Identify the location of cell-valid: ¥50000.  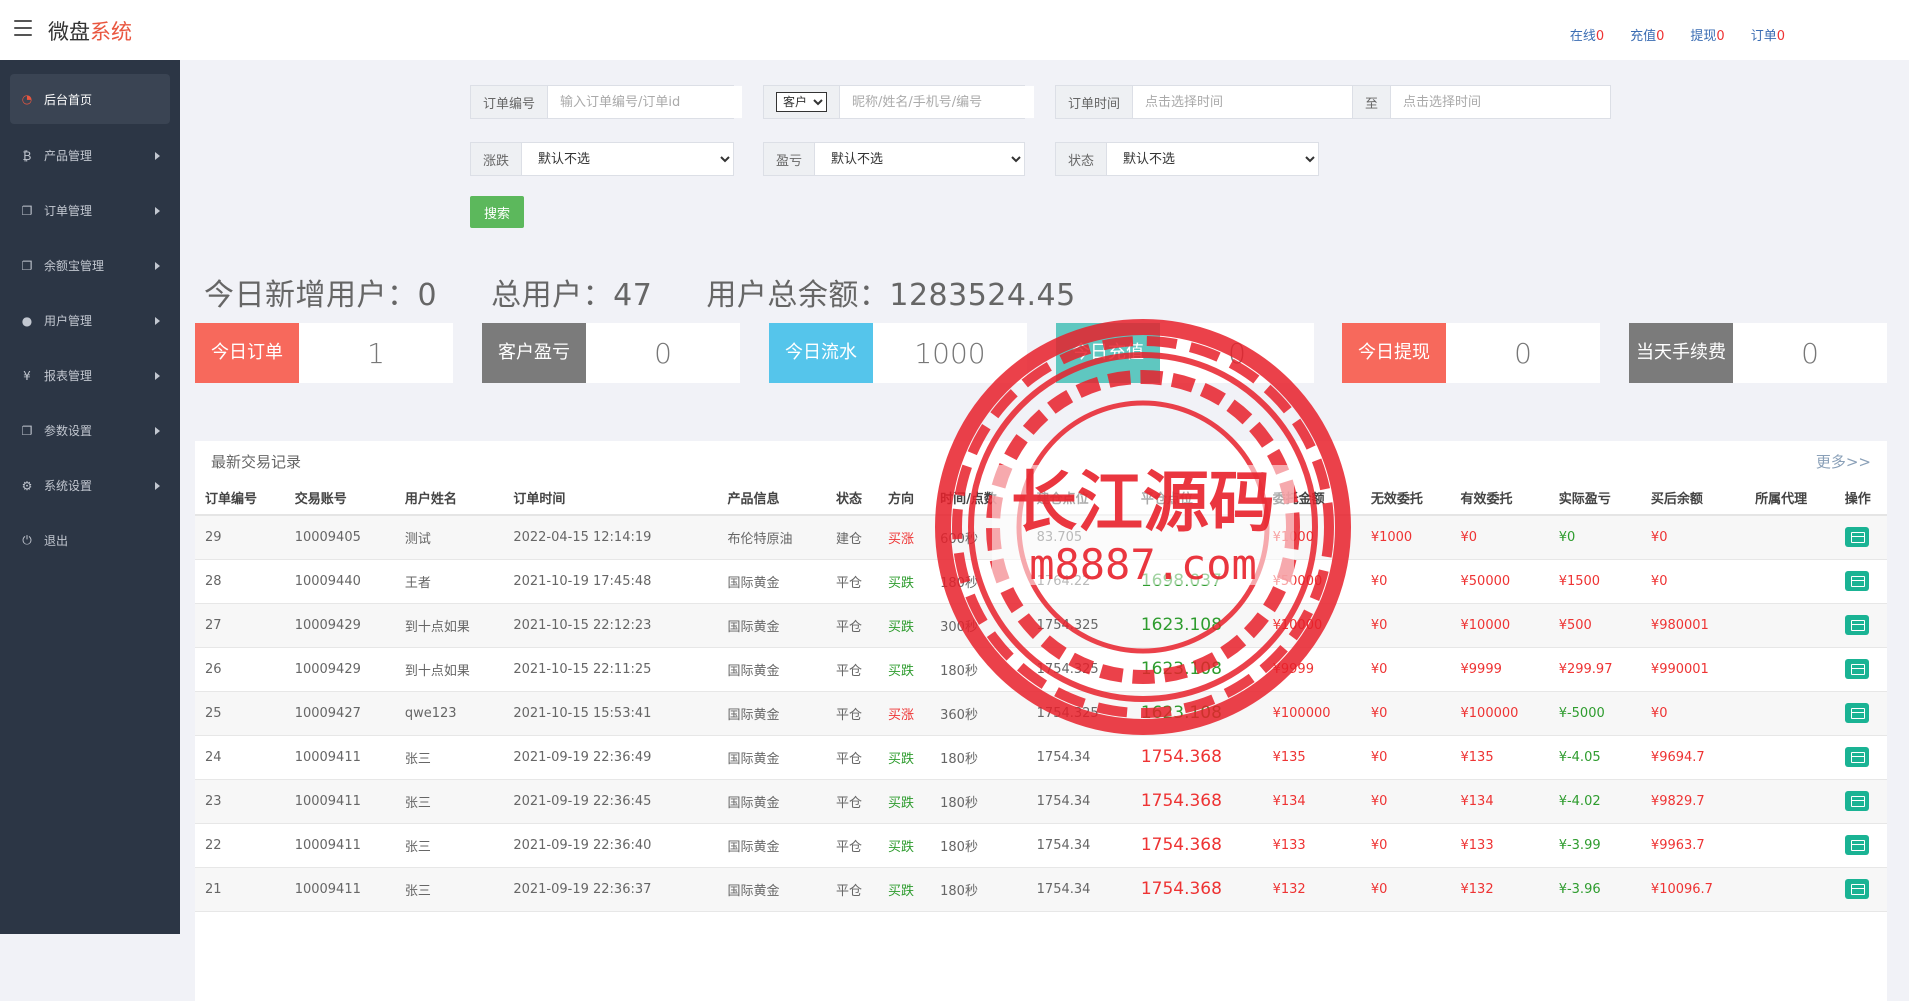
(1499, 581).